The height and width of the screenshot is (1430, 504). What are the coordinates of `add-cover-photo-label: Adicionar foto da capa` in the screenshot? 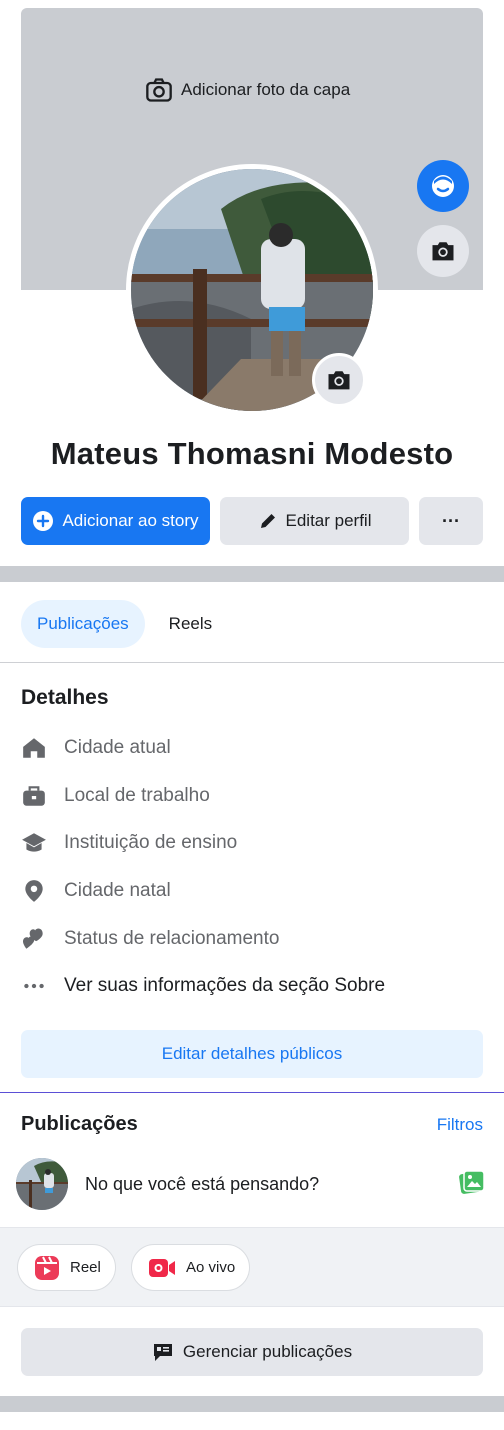 It's located at (266, 89).